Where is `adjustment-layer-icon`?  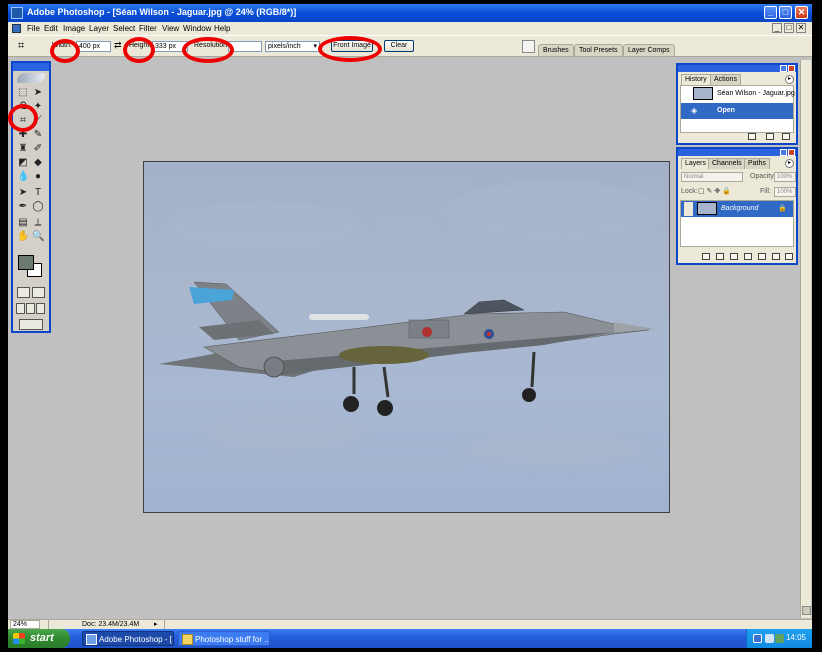 adjustment-layer-icon is located at coordinates (748, 256).